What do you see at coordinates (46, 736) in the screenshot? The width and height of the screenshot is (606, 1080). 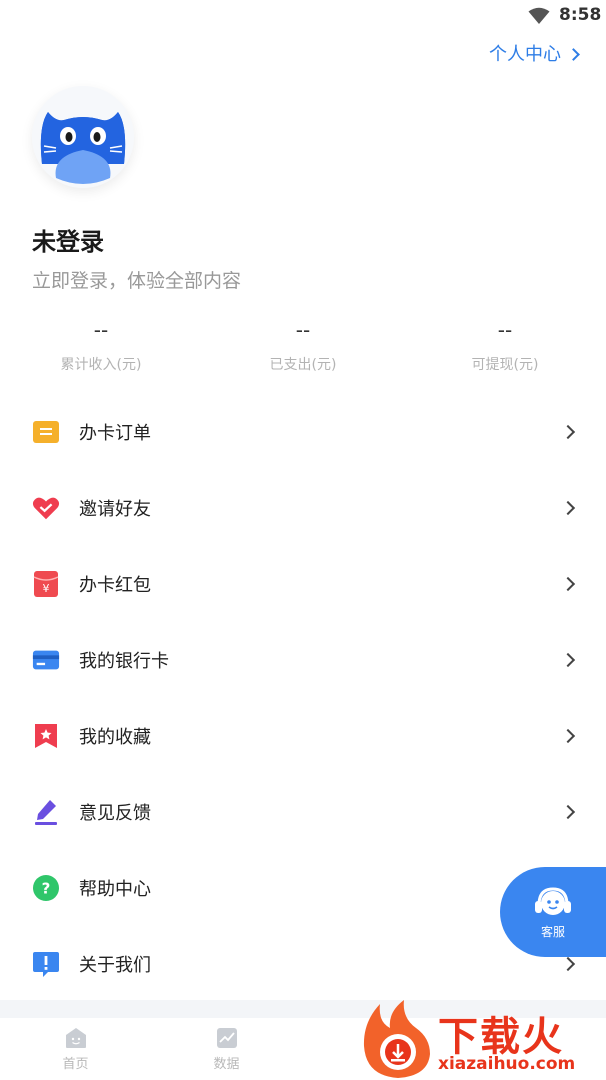 I see `bookmark-star-icon` at bounding box center [46, 736].